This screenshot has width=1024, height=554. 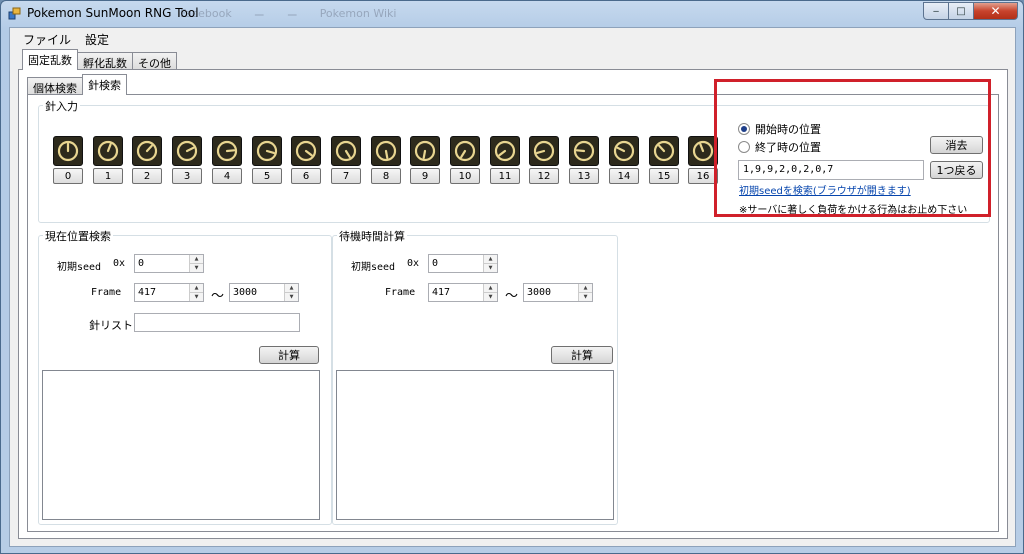 I want to click on needle-number-button: 12, so click(x=544, y=176).